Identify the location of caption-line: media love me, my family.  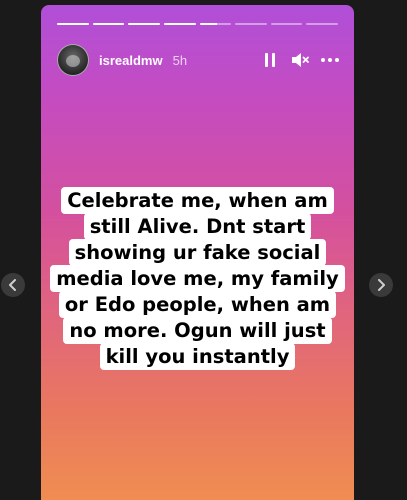
(197, 278).